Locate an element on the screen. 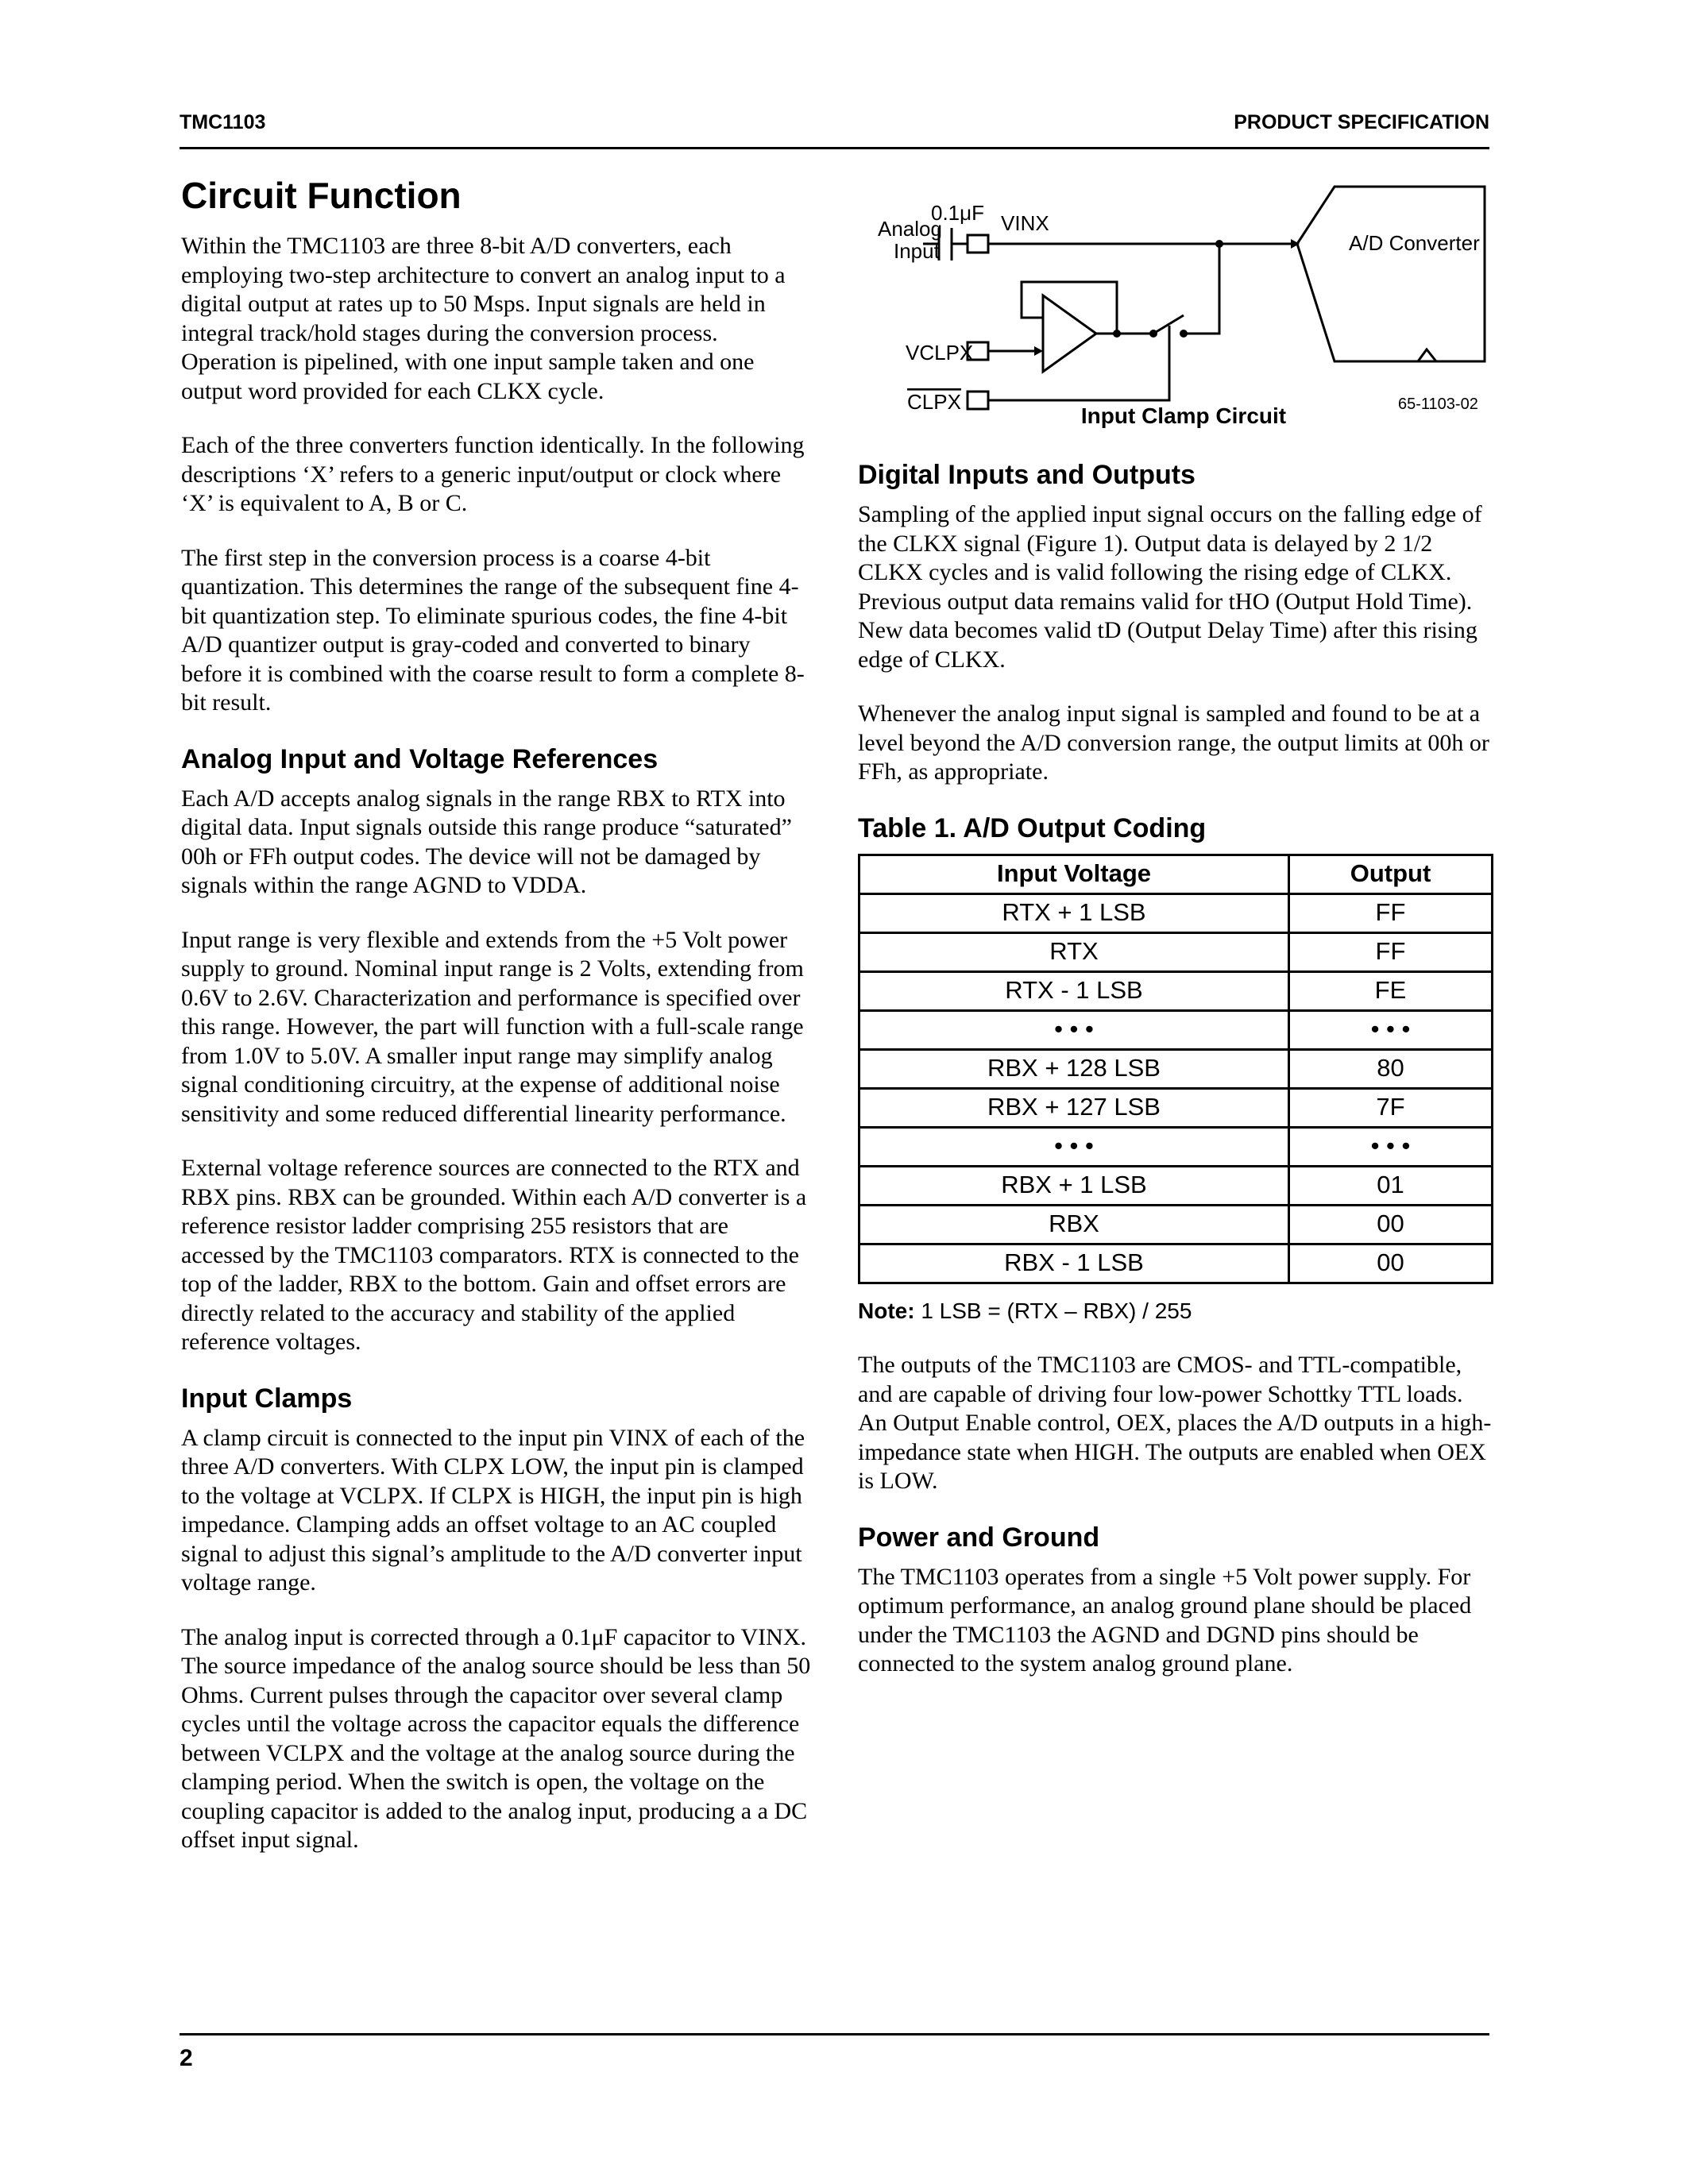 The height and width of the screenshot is (2184, 1688). label-capacitor: 0.1μF is located at coordinates (958, 213).